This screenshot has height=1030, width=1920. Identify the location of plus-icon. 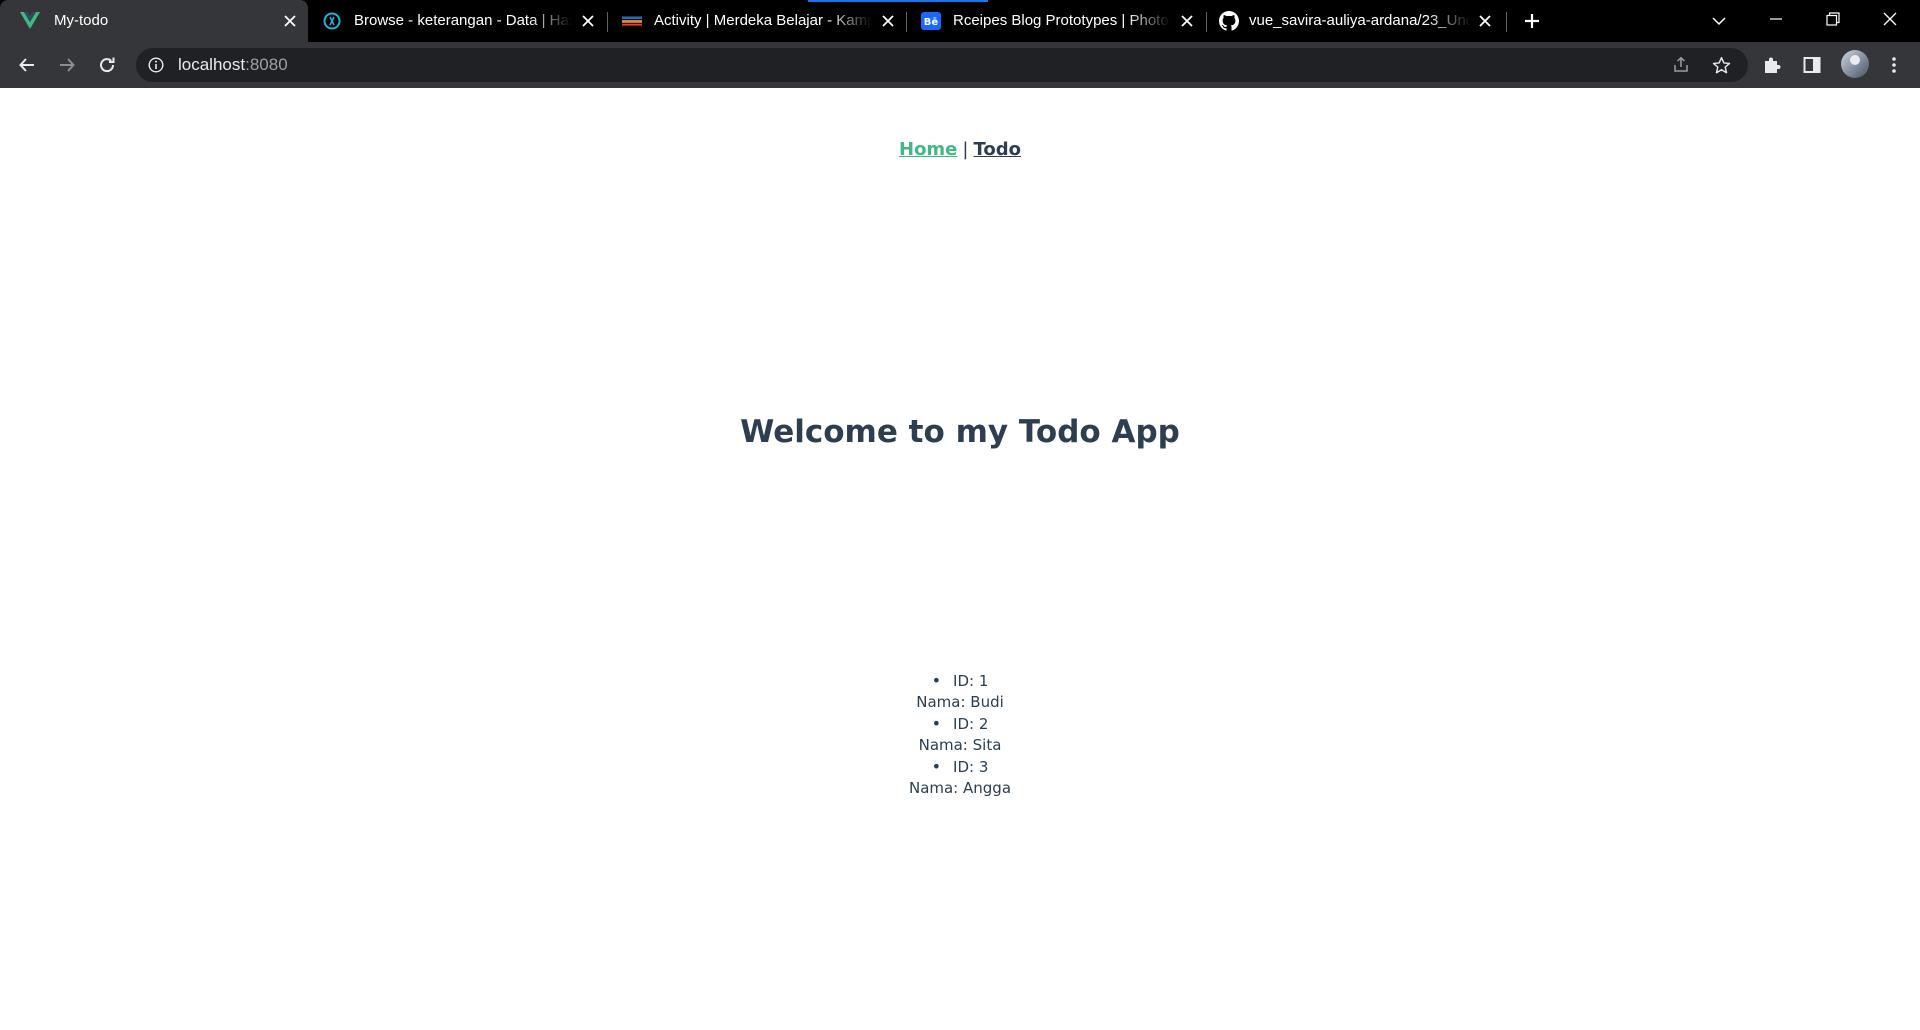
(1532, 21).